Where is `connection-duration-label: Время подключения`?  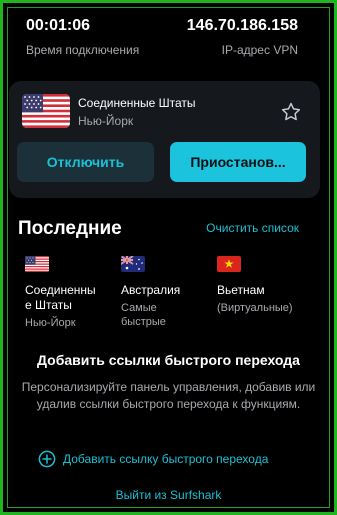
connection-duration-label: Время подключения is located at coordinates (83, 50).